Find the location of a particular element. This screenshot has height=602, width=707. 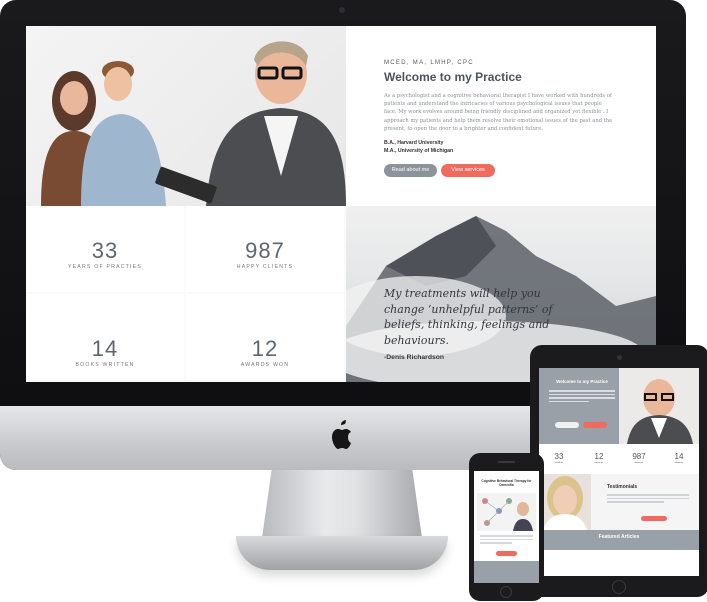

testimonial-photo is located at coordinates (565, 502).